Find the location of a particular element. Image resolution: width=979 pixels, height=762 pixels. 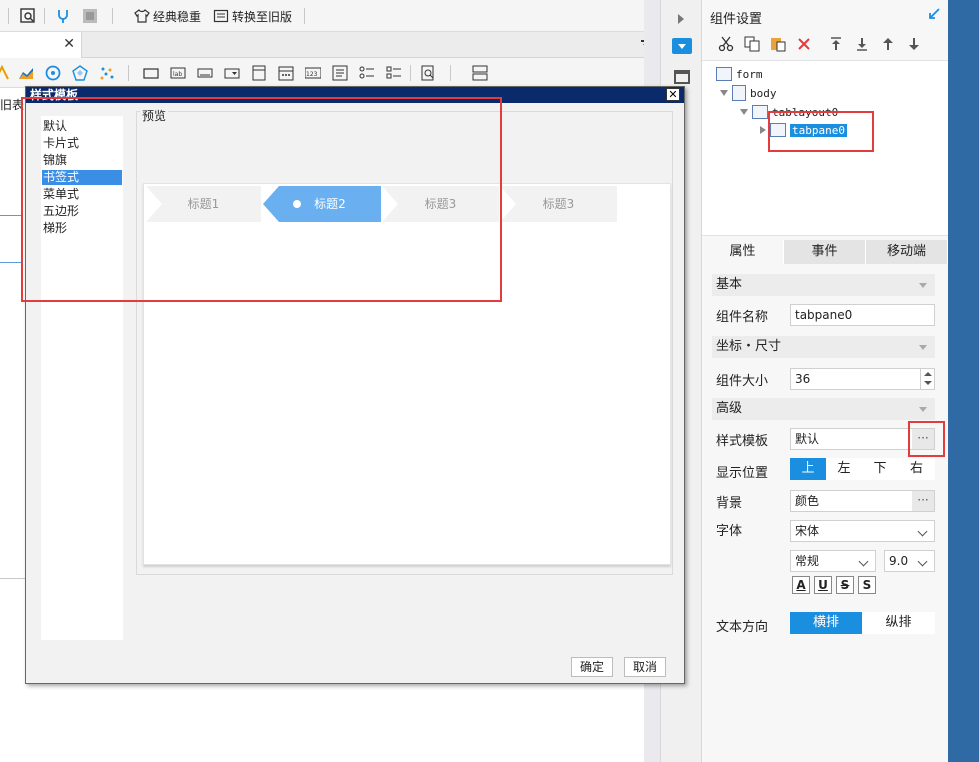

ok-button: 确定 is located at coordinates (592, 667).